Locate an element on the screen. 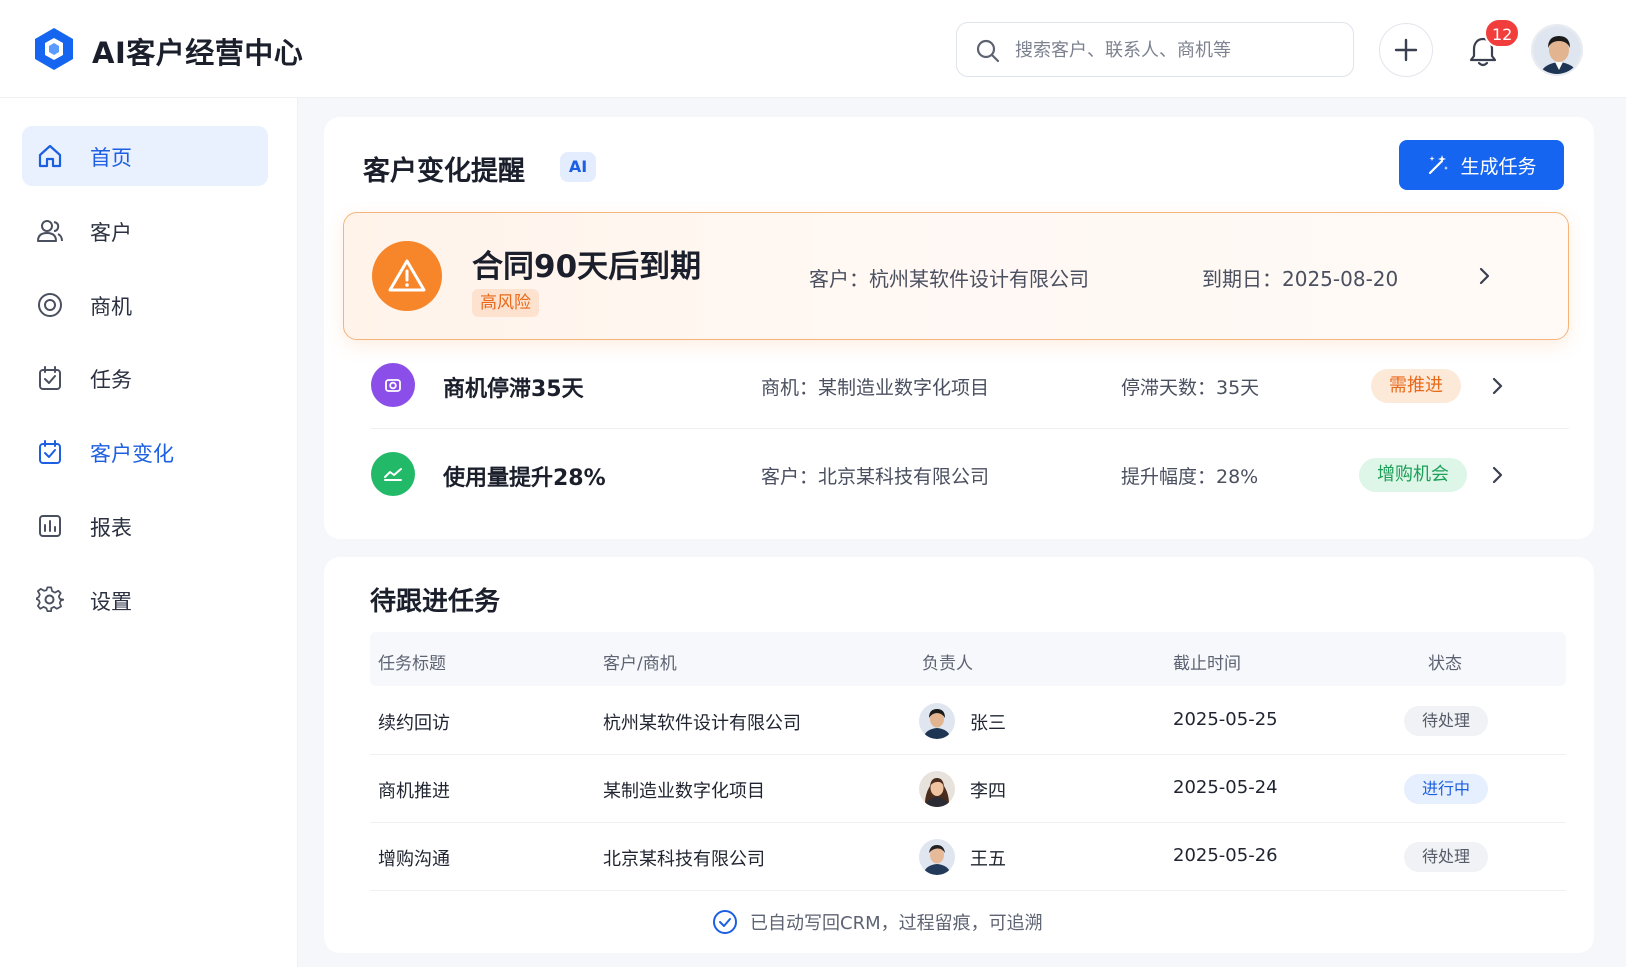 The height and width of the screenshot is (967, 1626). task-title: 商机推进 is located at coordinates (414, 791).